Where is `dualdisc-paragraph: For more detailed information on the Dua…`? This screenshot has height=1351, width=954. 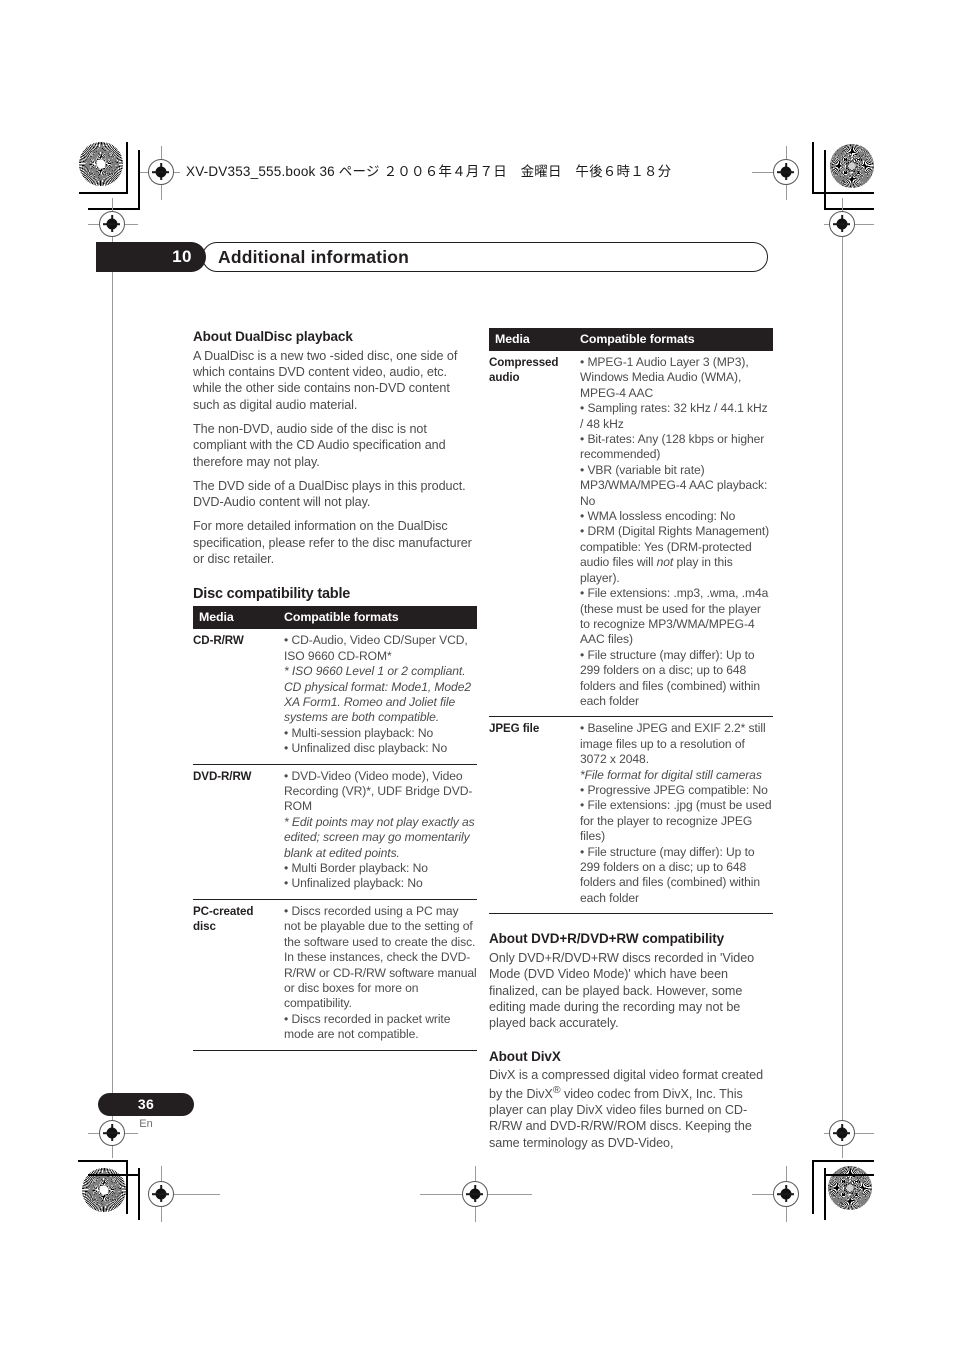 dualdisc-paragraph: For more detailed information on the Dua… is located at coordinates (332, 543).